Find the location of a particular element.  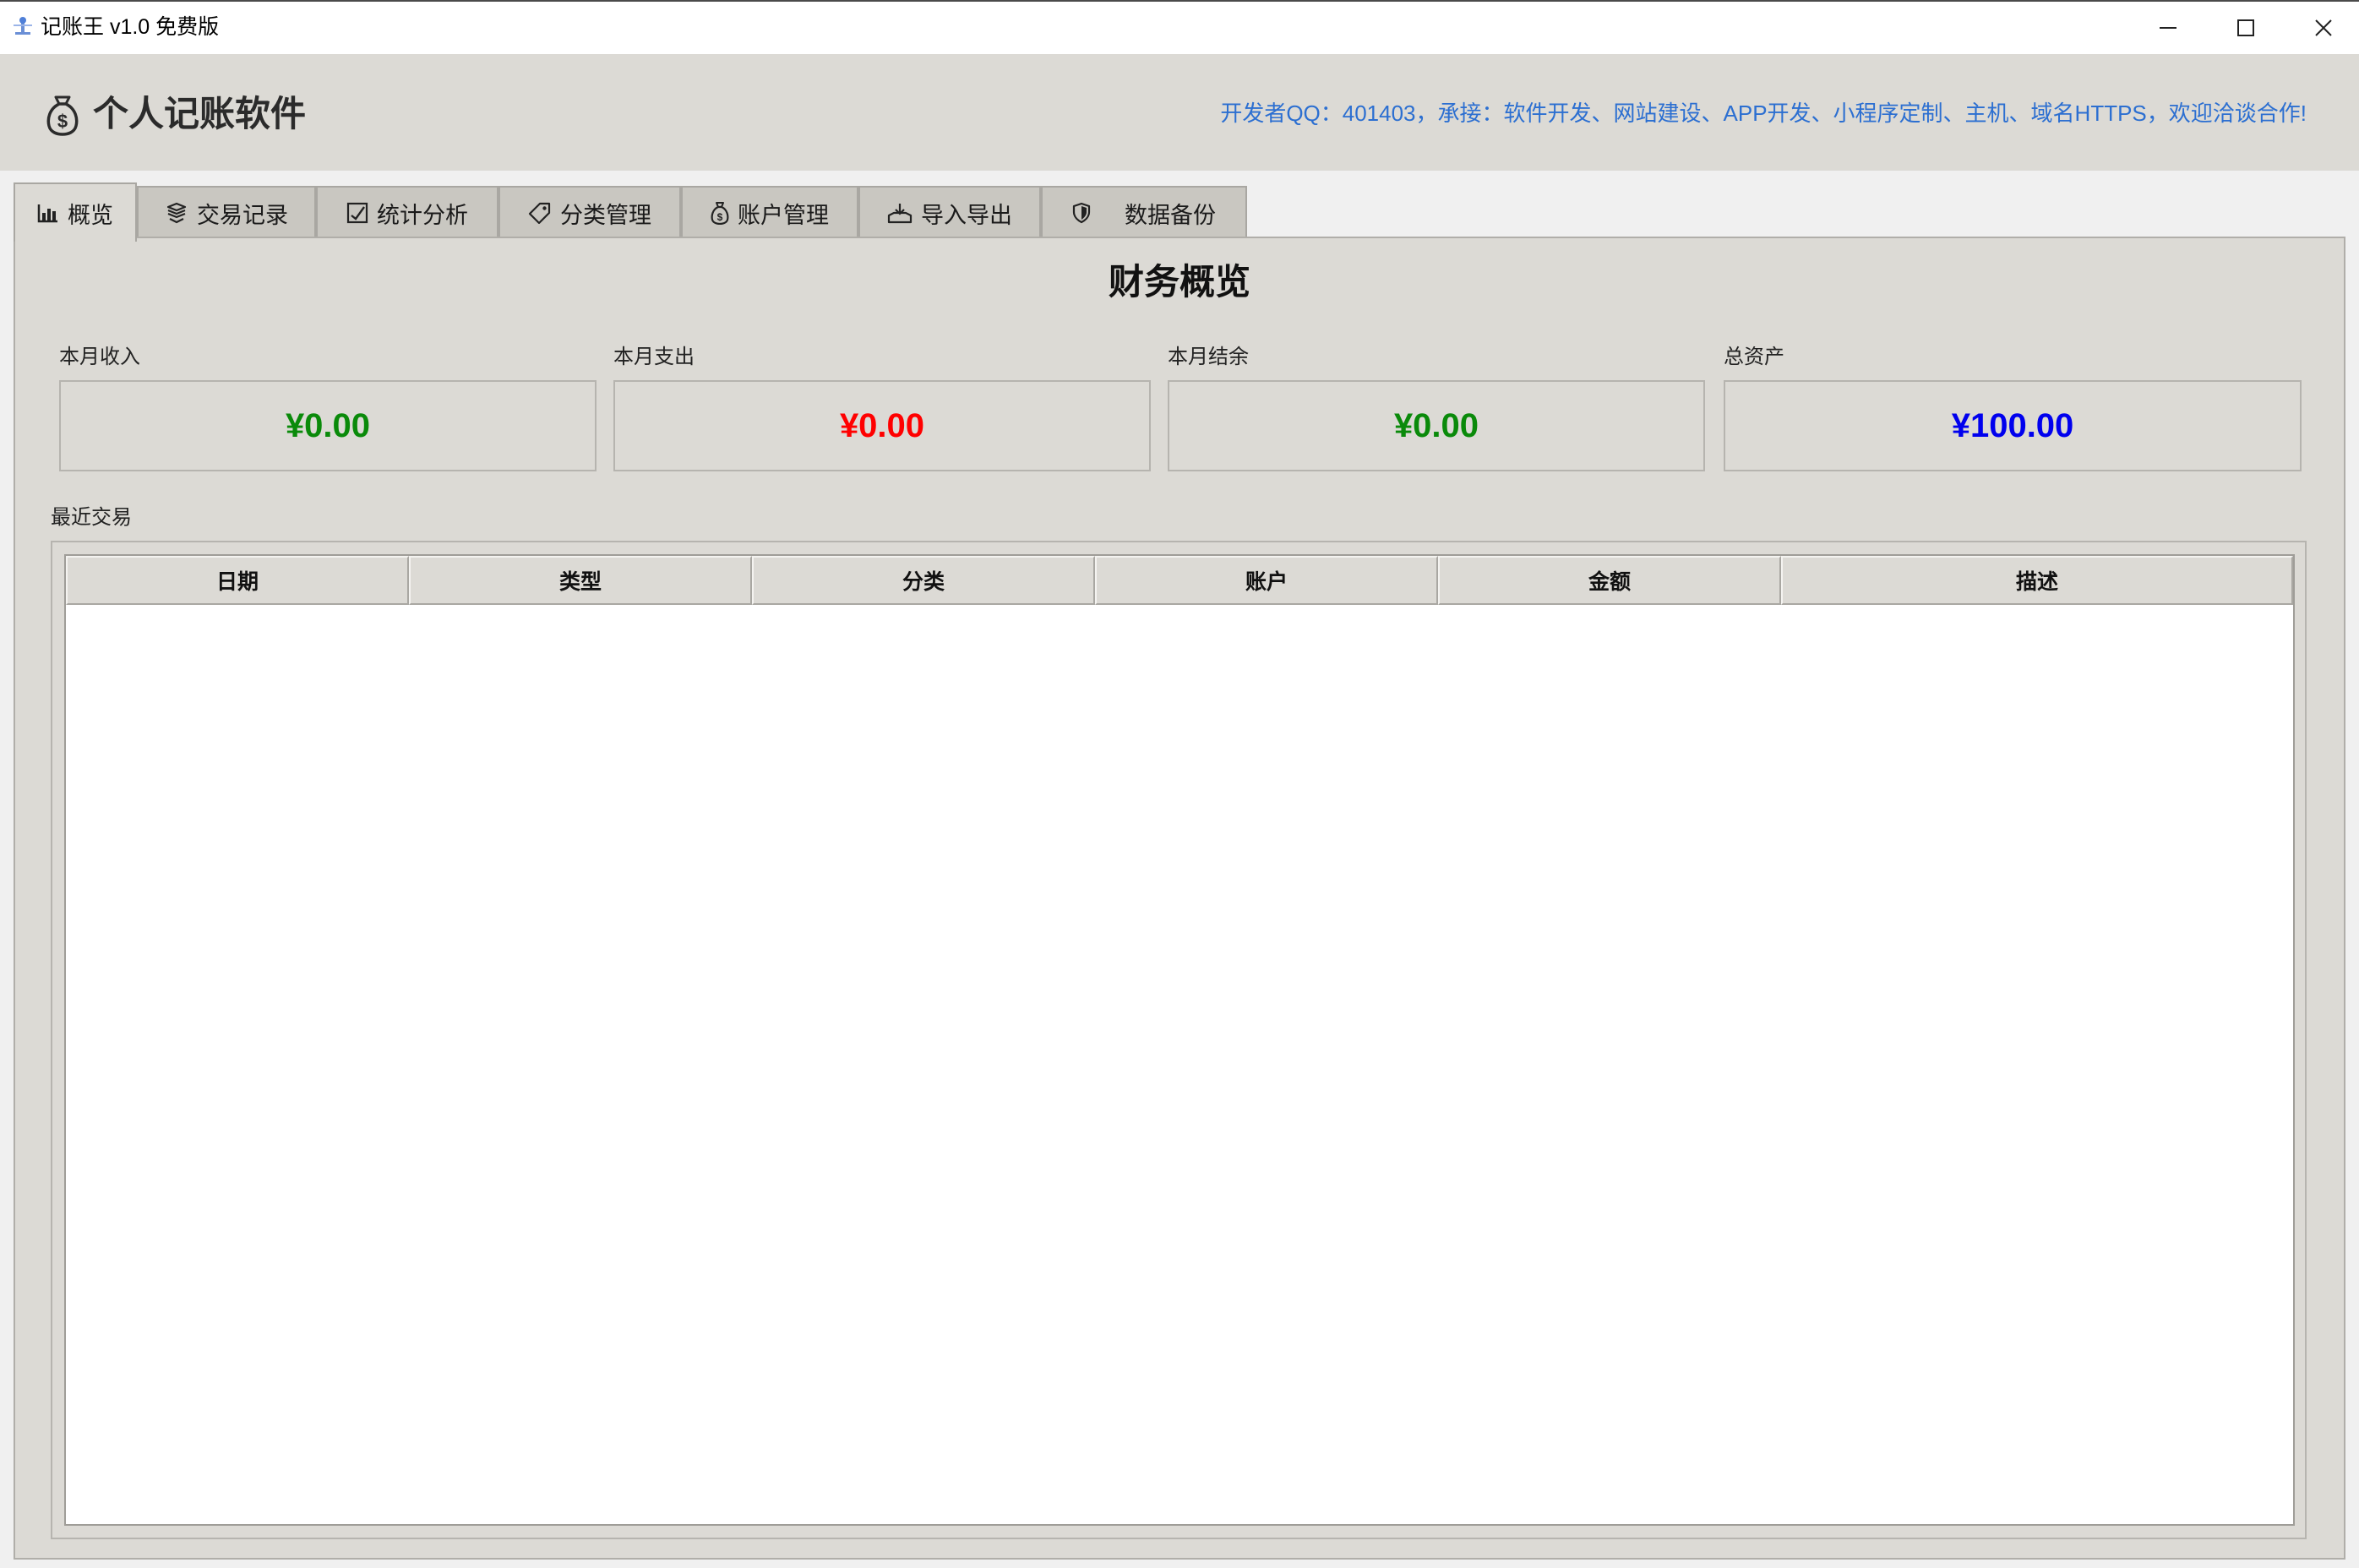

tab-overview: 概览 is located at coordinates (75, 212).